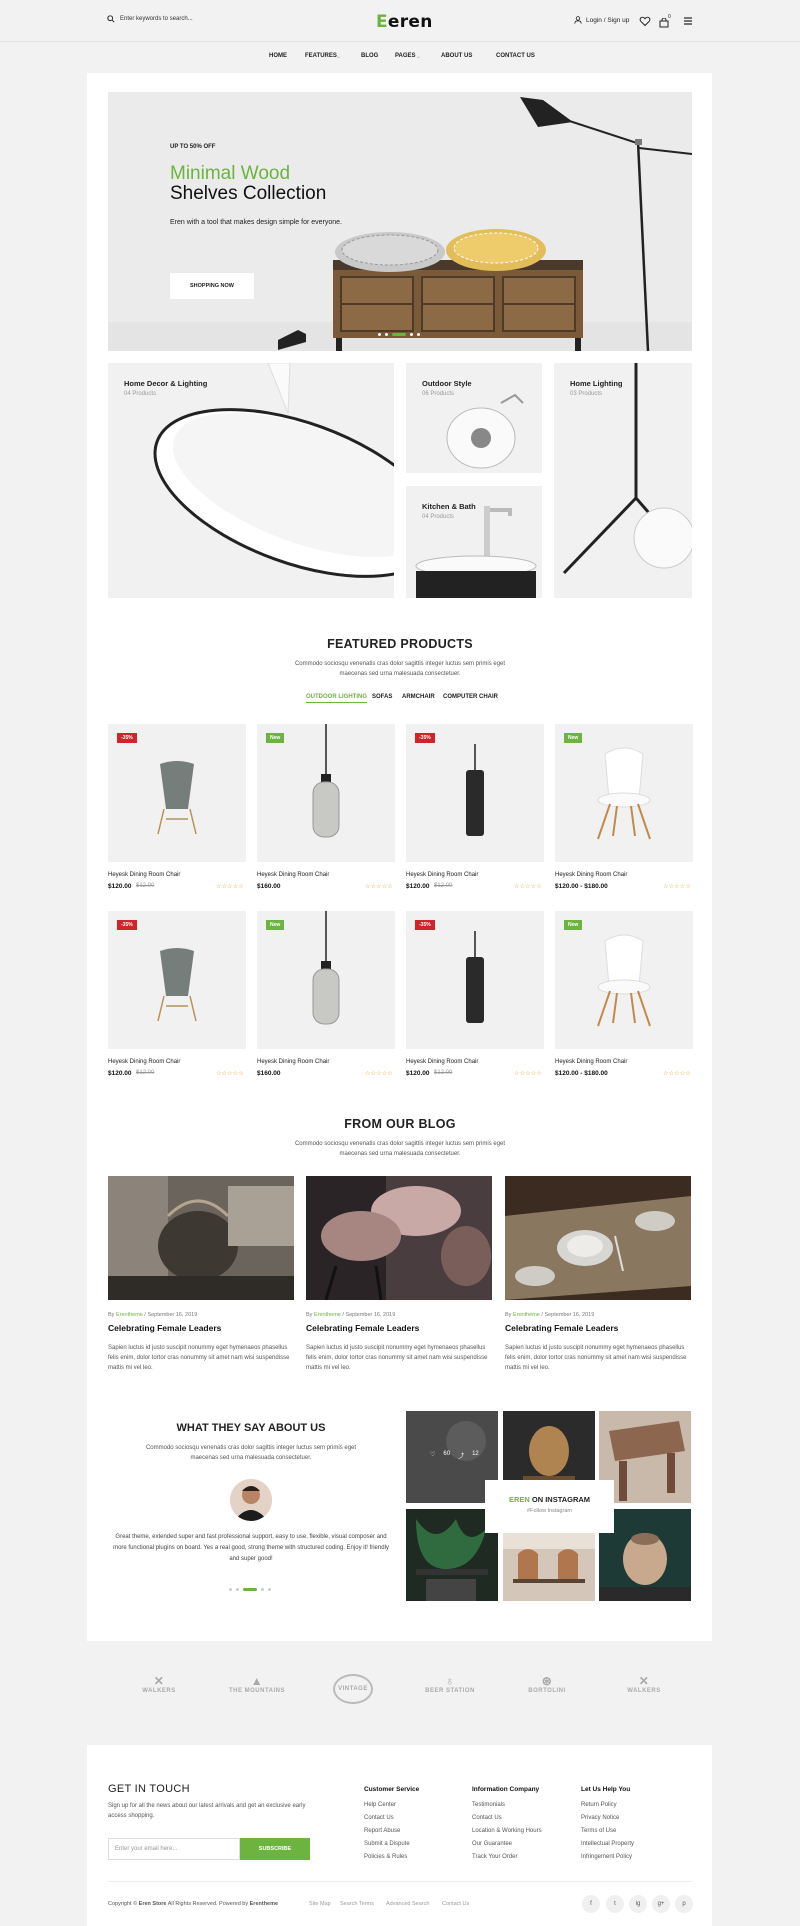  I want to click on footer-link: Submit a Dispute, so click(387, 1844).